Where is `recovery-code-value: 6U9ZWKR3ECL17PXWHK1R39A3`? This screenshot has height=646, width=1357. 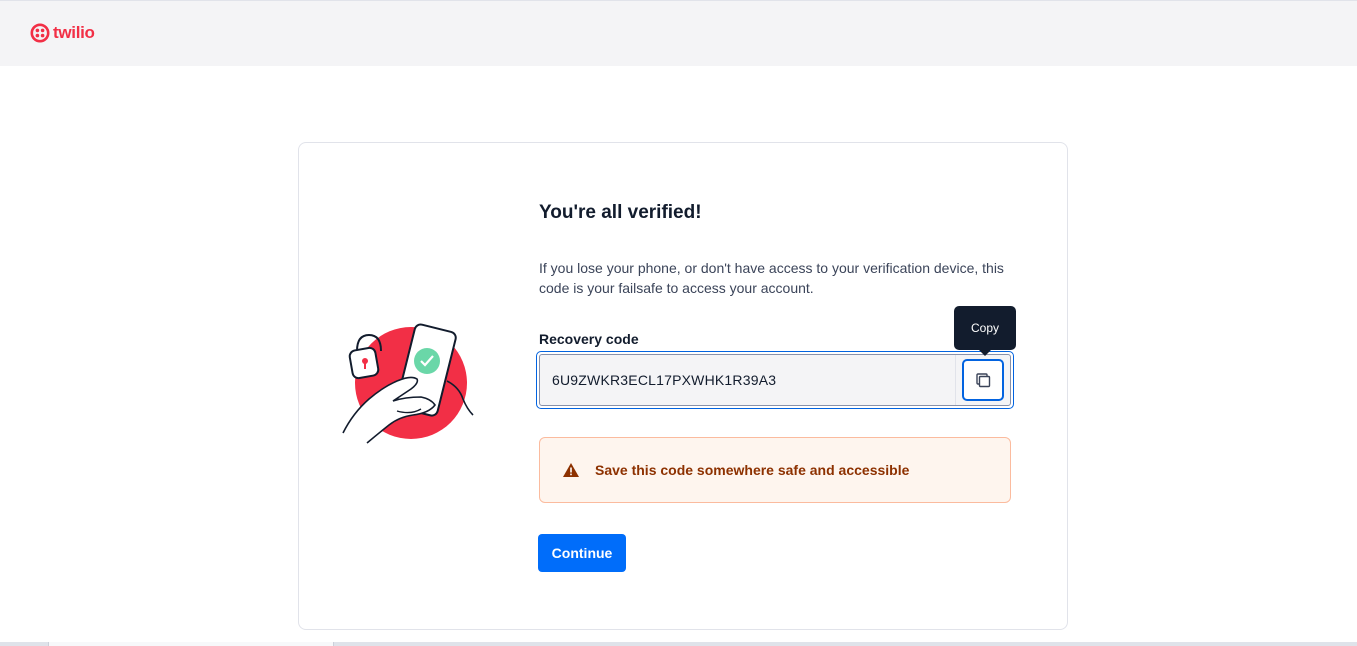 recovery-code-value: 6U9ZWKR3ECL17PXWHK1R39A3 is located at coordinates (747, 380).